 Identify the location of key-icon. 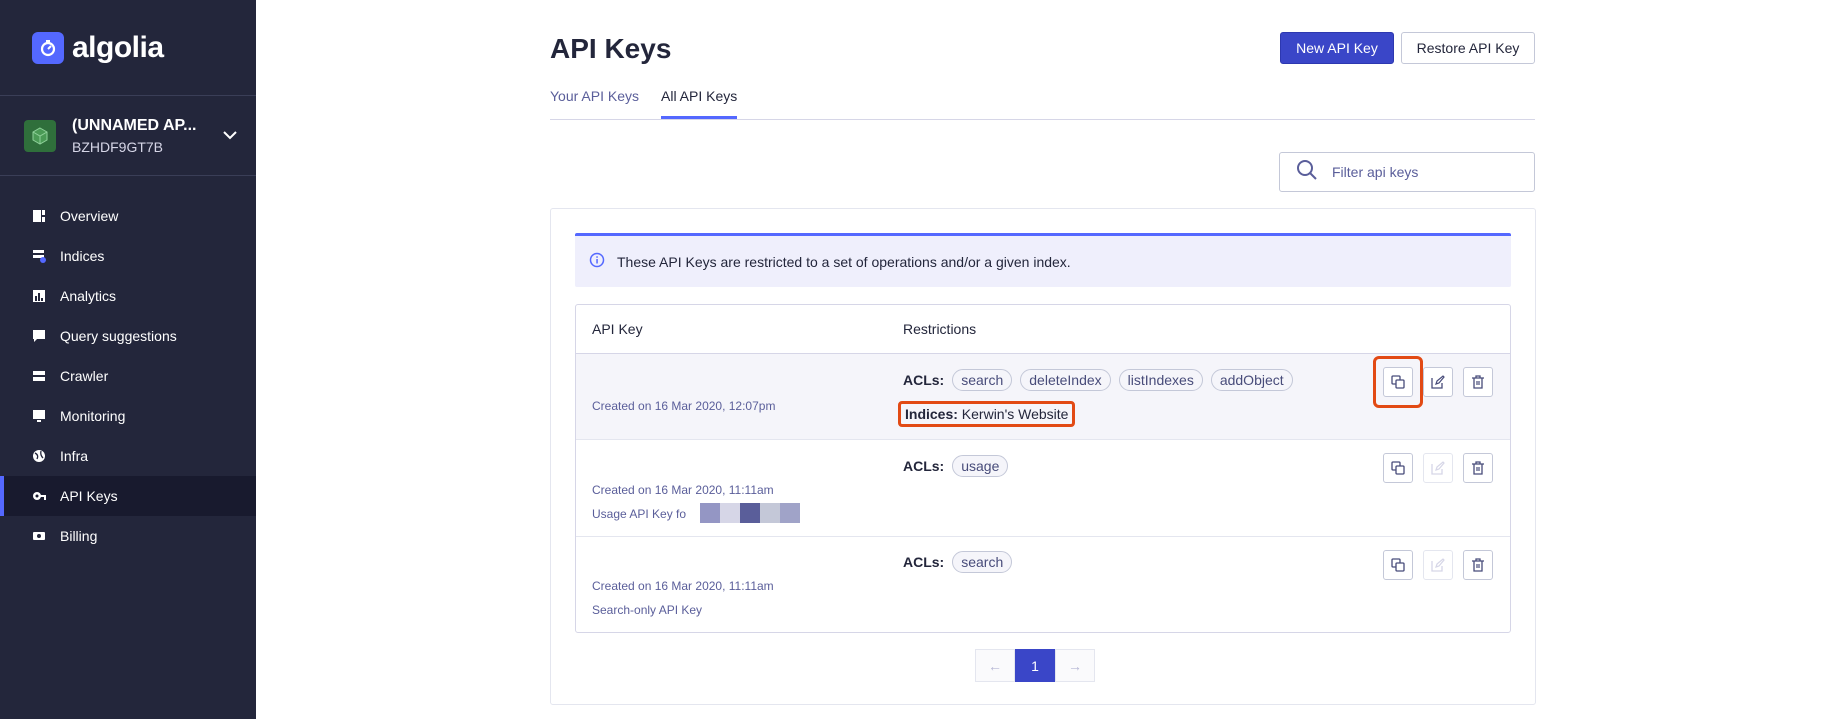
(39, 496).